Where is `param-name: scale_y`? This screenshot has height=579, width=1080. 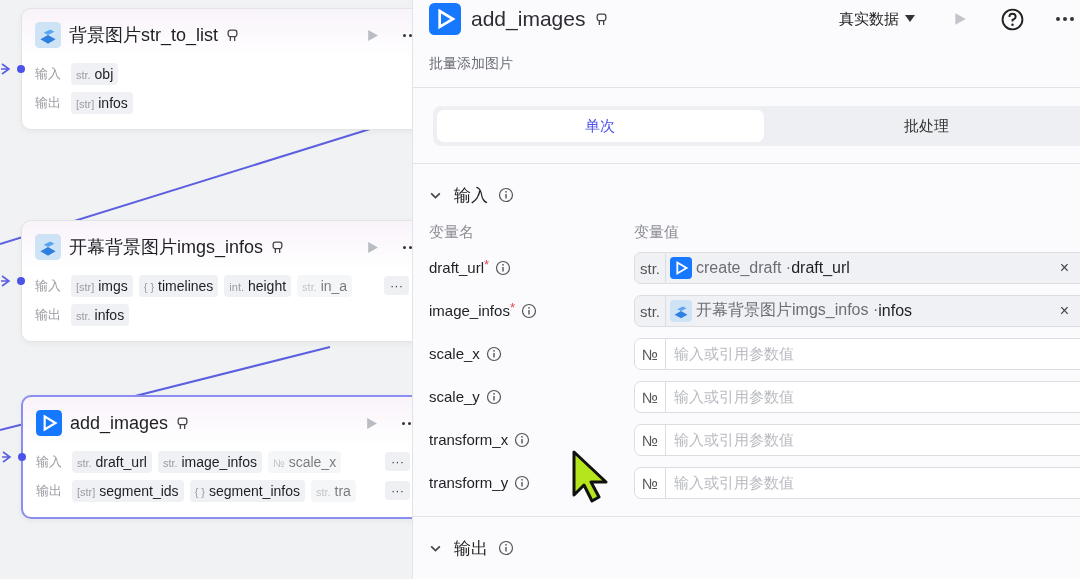
param-name: scale_y is located at coordinates (454, 396).